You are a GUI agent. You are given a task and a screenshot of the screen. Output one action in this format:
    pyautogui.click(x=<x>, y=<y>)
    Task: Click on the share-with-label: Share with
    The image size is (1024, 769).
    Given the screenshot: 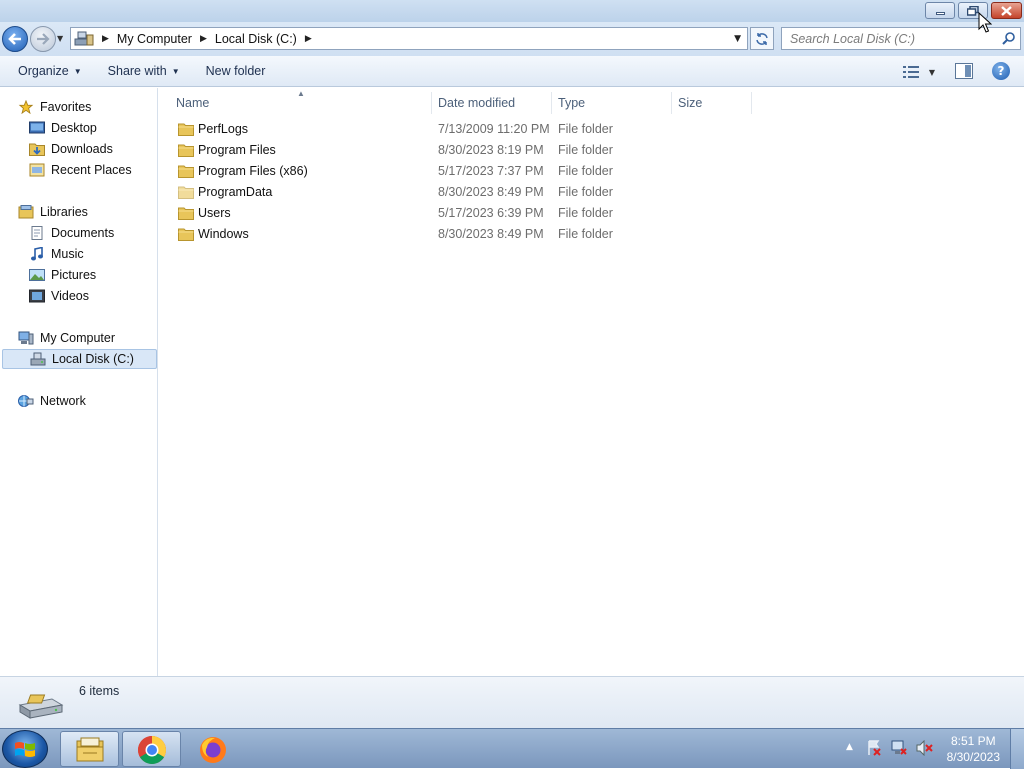 What is the action you would take?
    pyautogui.click(x=137, y=71)
    